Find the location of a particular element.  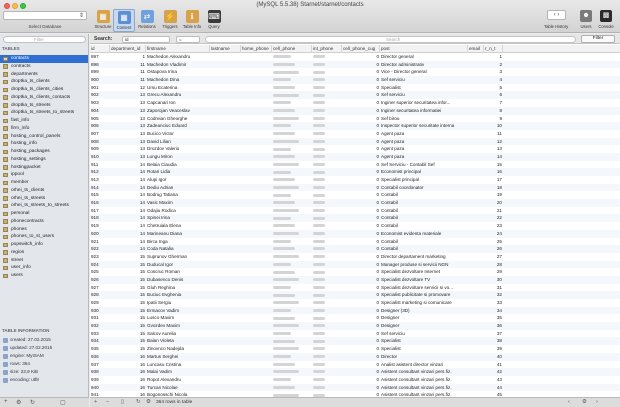

users-button: ☻ Users is located at coordinates (586, 19).